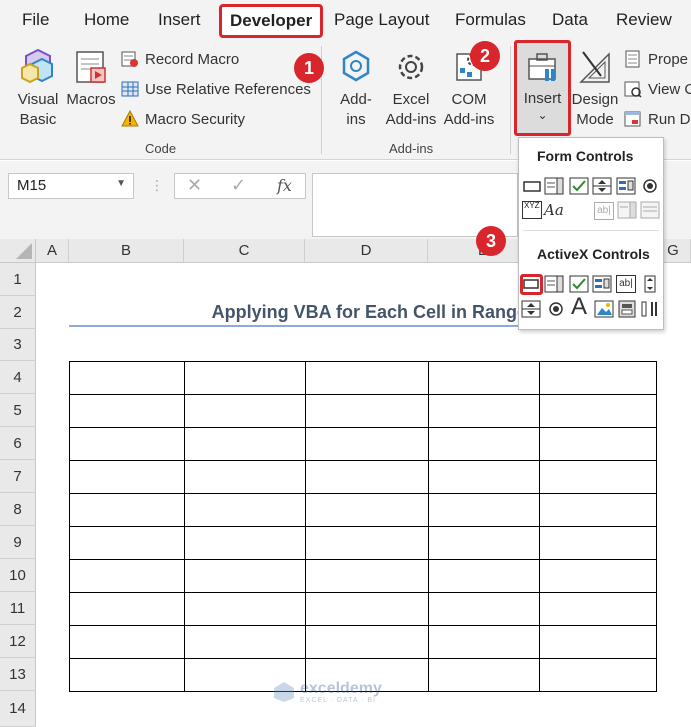  What do you see at coordinates (627, 309) in the screenshot?
I see `toggle-button-activex-icon` at bounding box center [627, 309].